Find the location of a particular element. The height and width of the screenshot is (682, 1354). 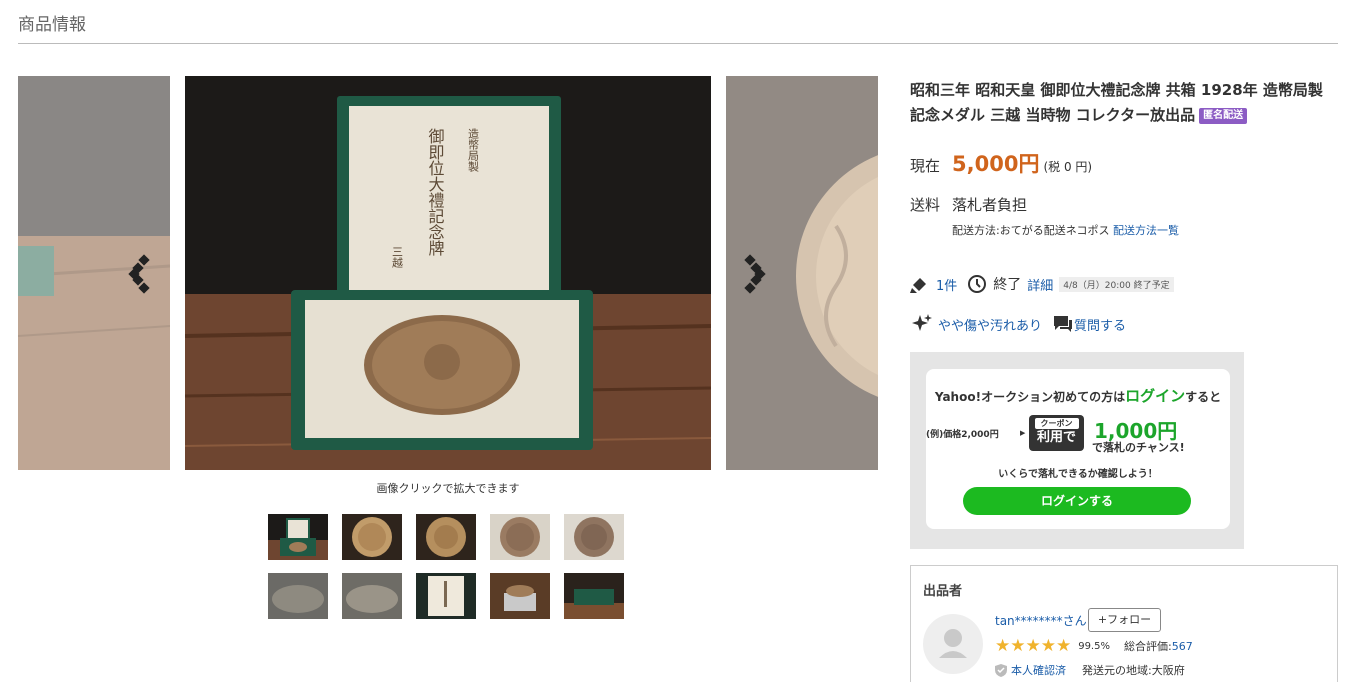

coupon-headline-login: ログイン is located at coordinates (1155, 396).